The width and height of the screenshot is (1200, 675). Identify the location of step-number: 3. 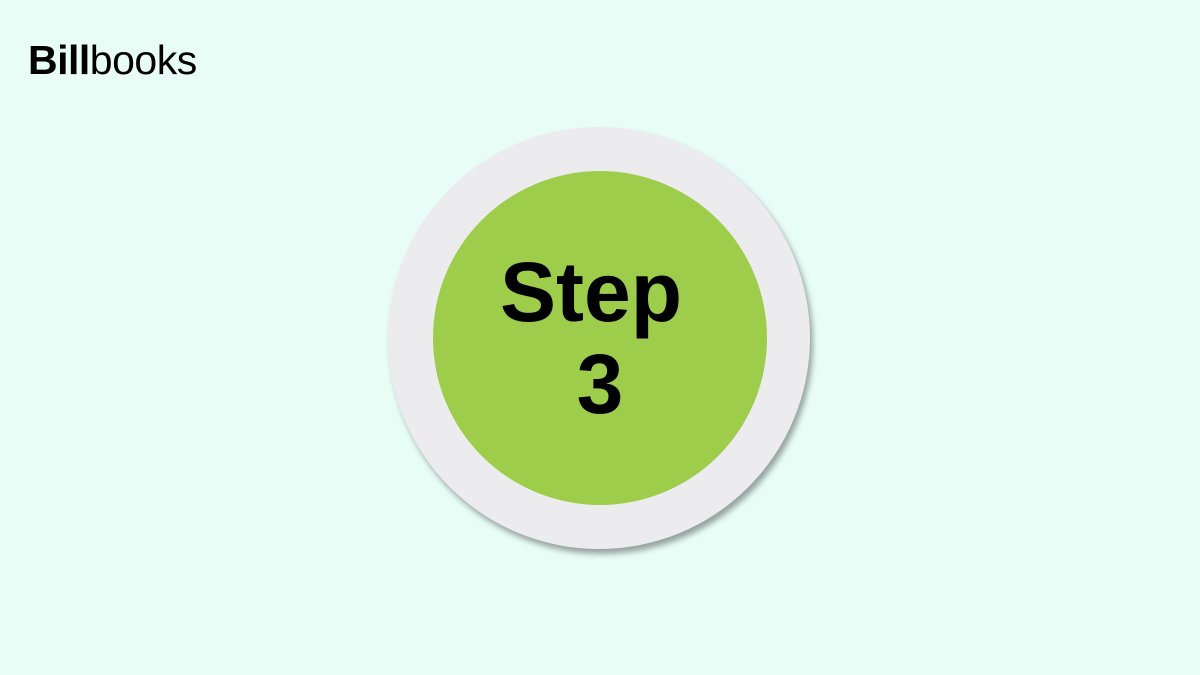
(600, 384).